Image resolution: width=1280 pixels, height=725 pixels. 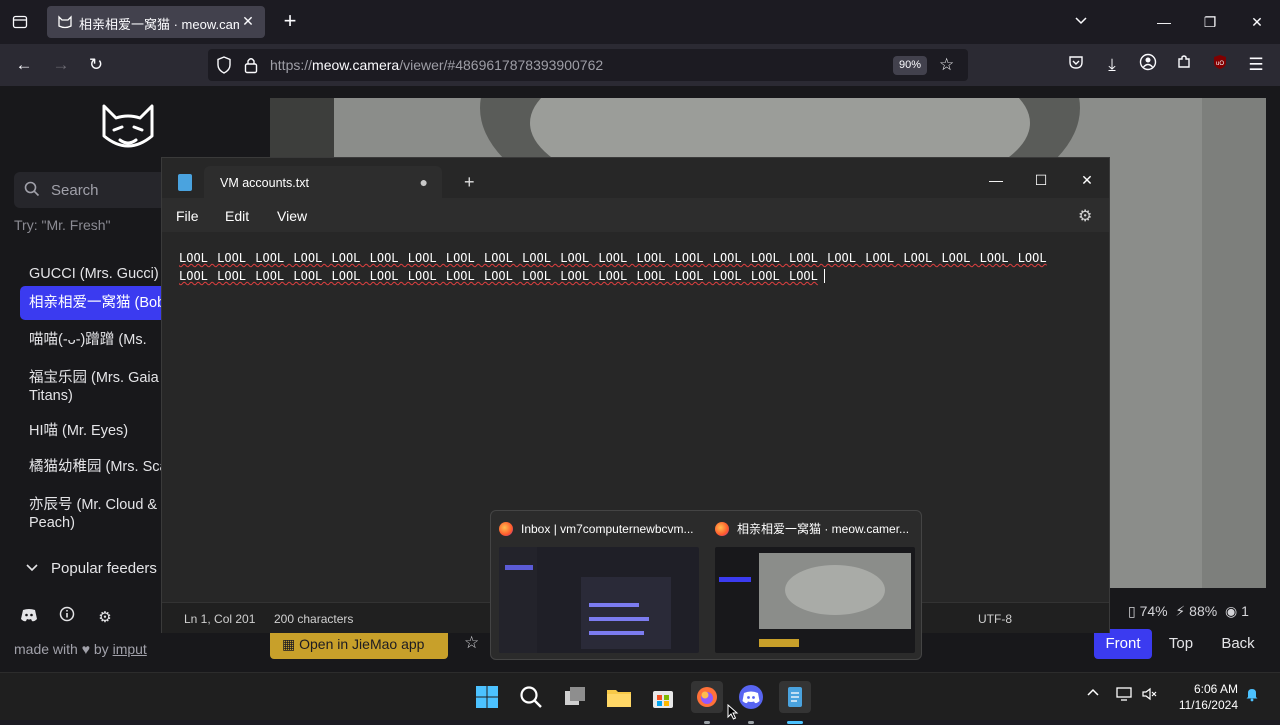 What do you see at coordinates (1150, 695) in the screenshot?
I see `volume-muted-icon` at bounding box center [1150, 695].